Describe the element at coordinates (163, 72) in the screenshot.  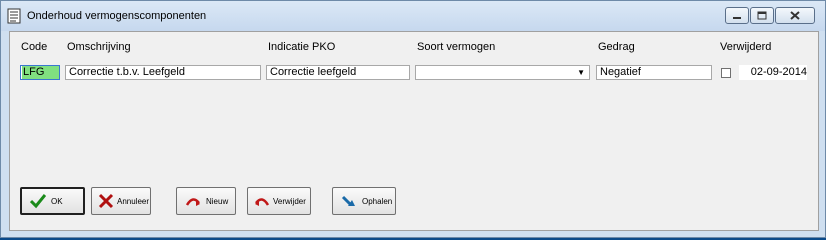
I see `omschrijving-field: Correctie t.b.v. Leefgeld` at that location.